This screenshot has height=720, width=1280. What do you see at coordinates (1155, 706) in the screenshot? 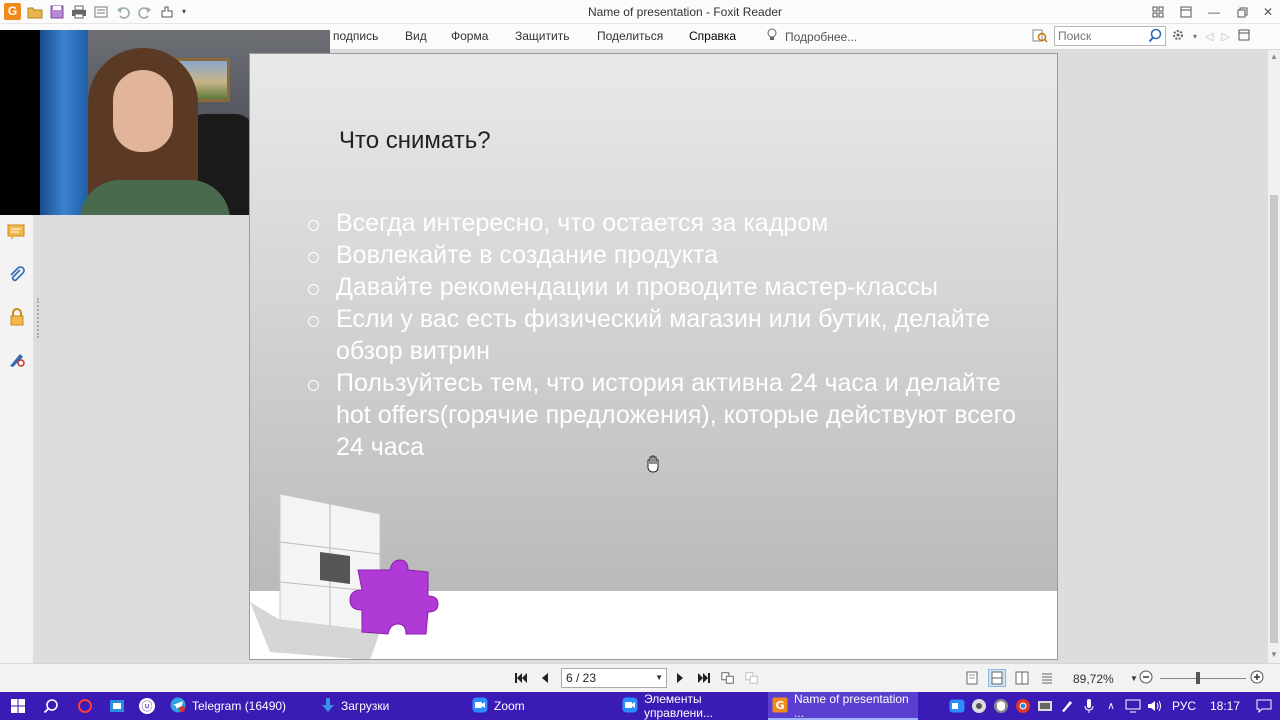
I see `volume-icon` at bounding box center [1155, 706].